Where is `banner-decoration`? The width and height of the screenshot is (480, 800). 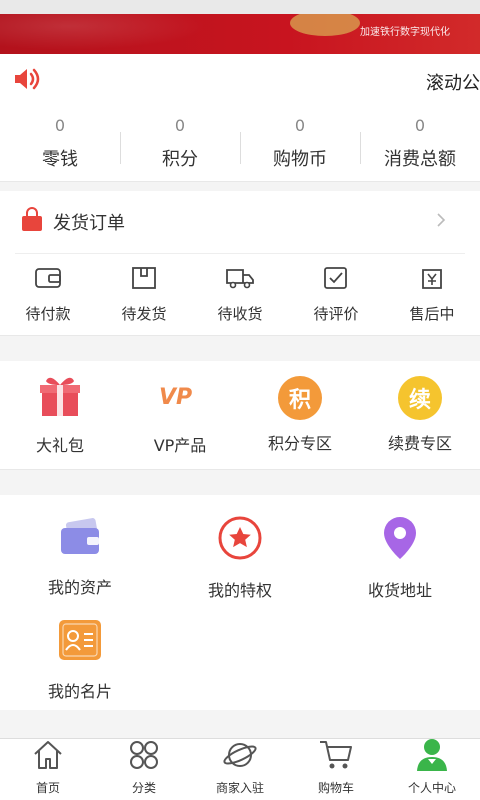
banner-decoration is located at coordinates (115, 34).